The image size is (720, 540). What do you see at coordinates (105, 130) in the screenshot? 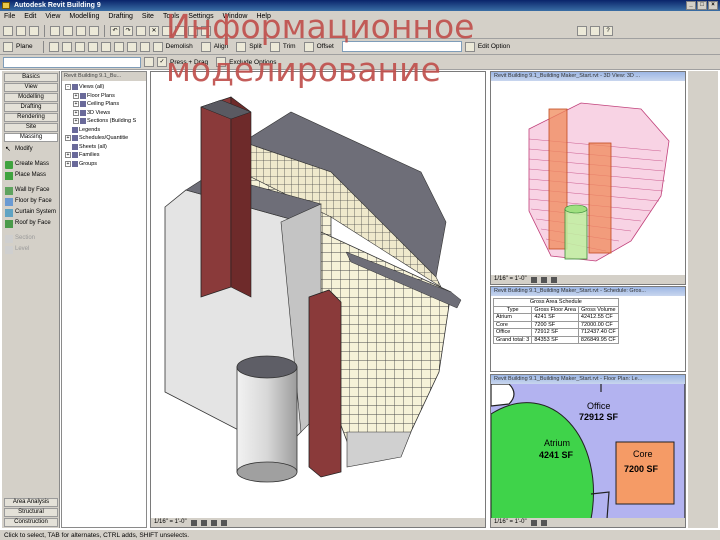
I see `browser-tree-item: Legends` at bounding box center [105, 130].